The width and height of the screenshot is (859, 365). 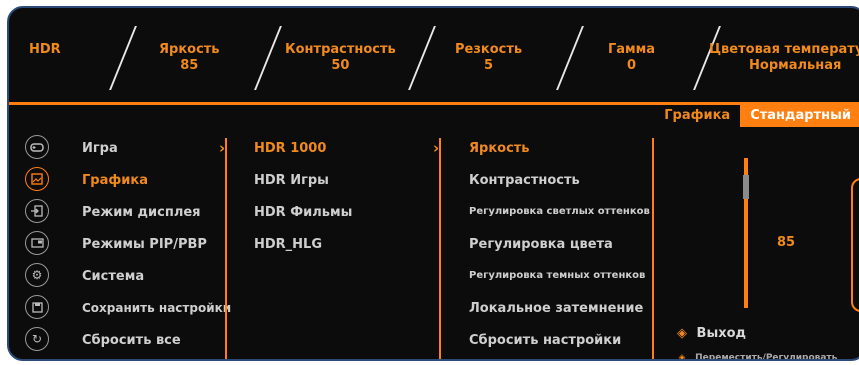 I want to click on status-hdr-label: HDR, so click(x=45, y=49).